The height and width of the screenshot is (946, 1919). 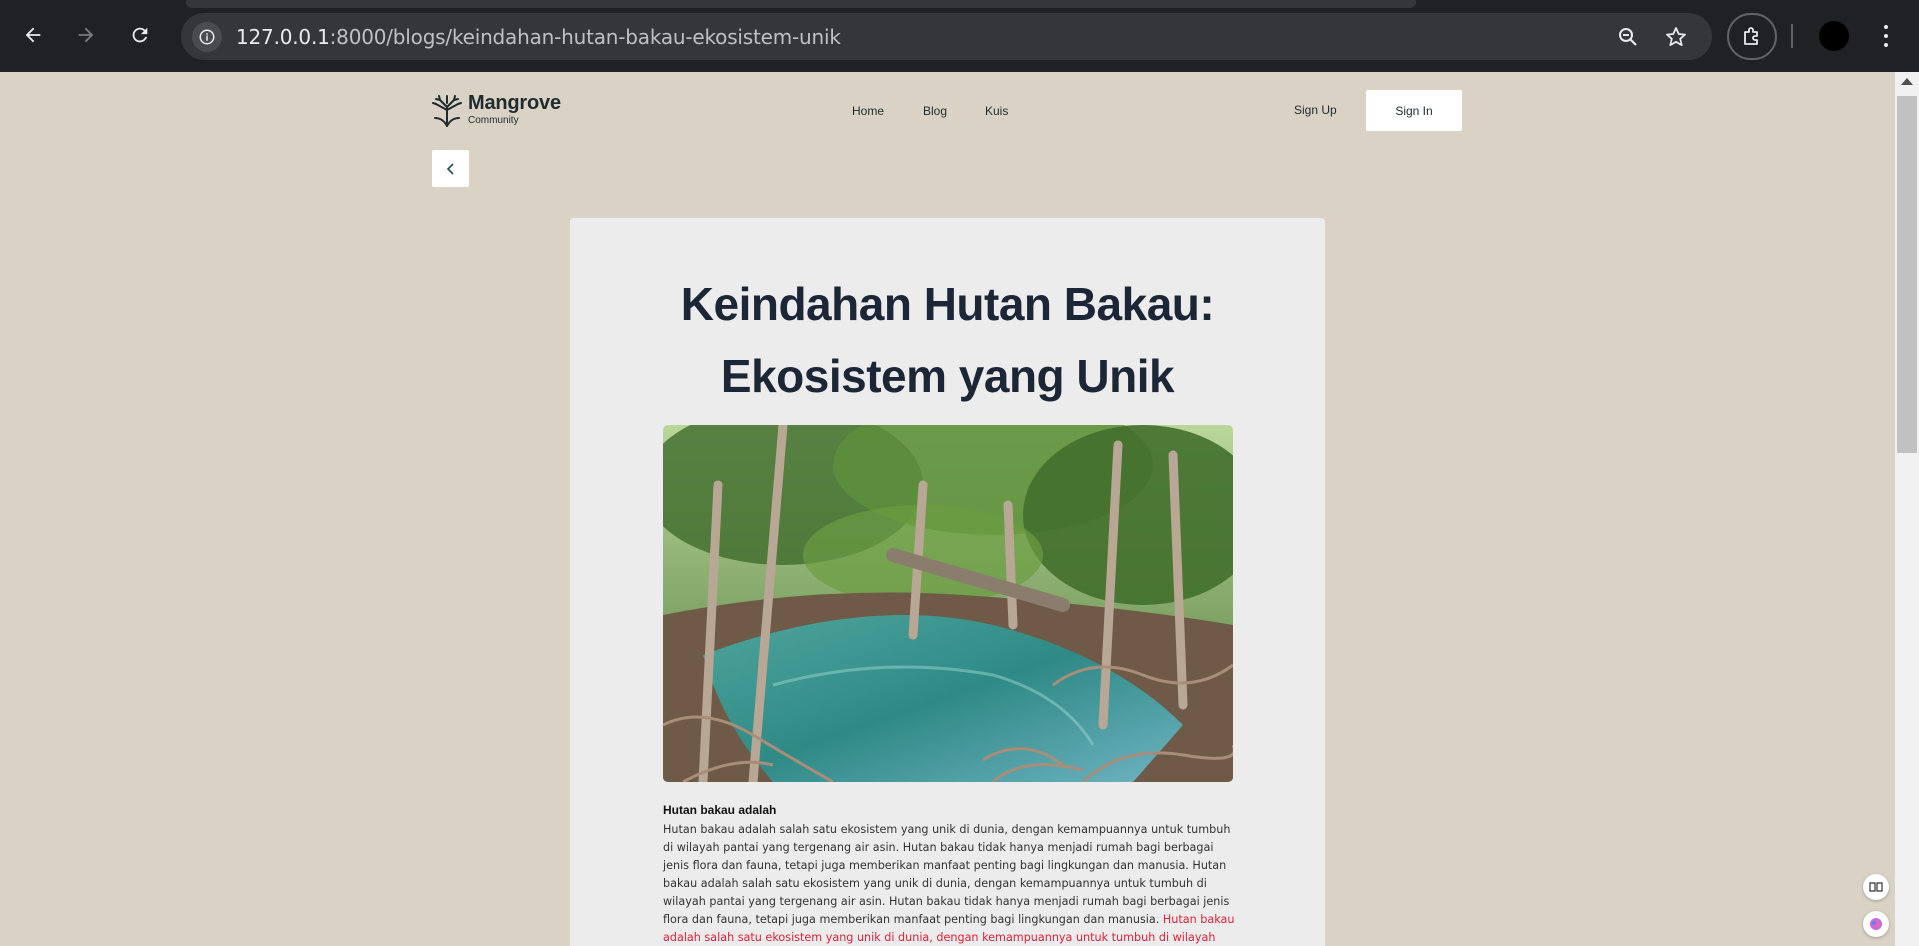 I want to click on reload-icon, so click(x=140, y=35).